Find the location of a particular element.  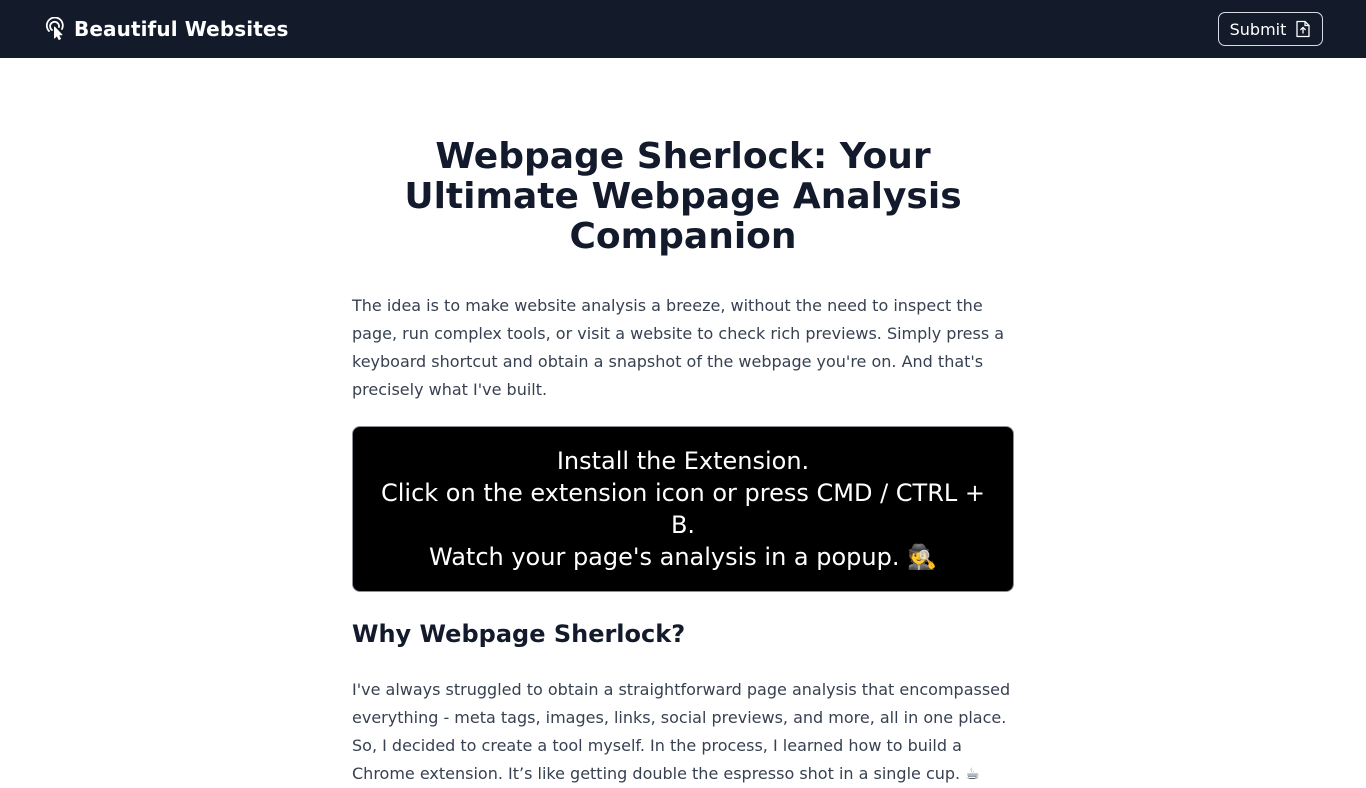

step-watch: Watch your page's analysis in a popup. 🕵 is located at coordinates (683, 557).